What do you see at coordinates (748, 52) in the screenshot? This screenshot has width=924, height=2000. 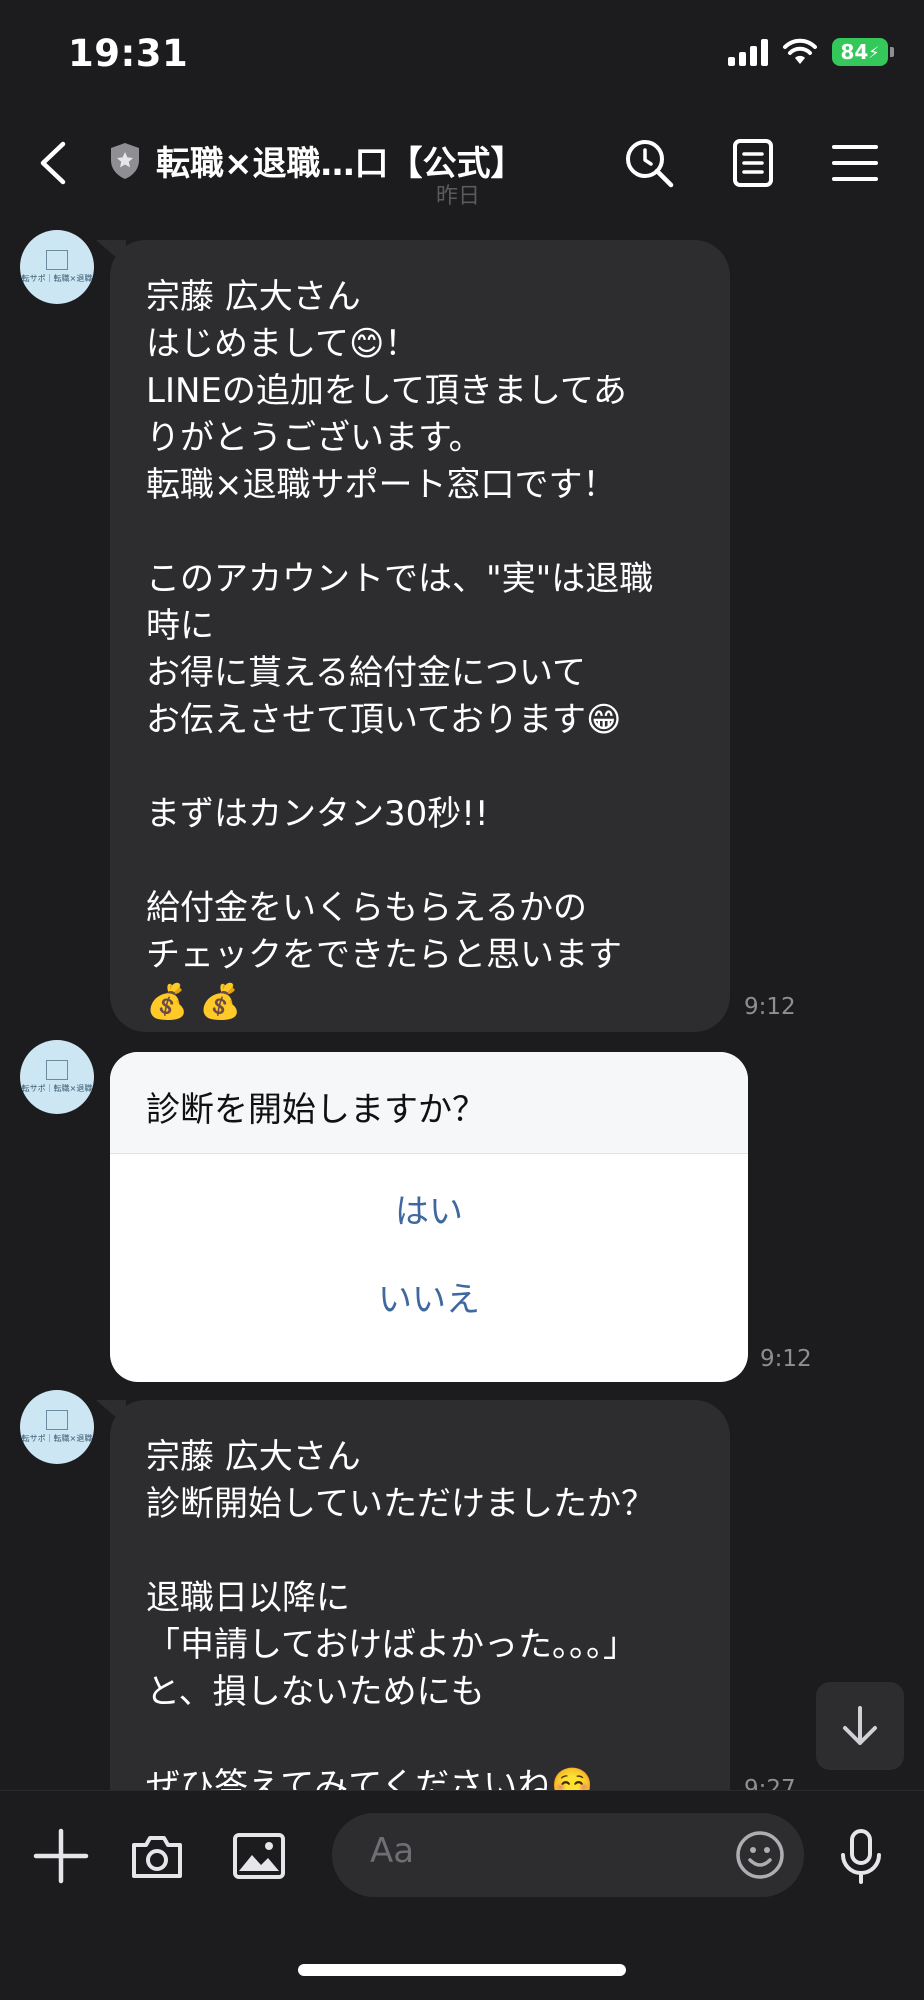 I see `cellular-signal-icon` at bounding box center [748, 52].